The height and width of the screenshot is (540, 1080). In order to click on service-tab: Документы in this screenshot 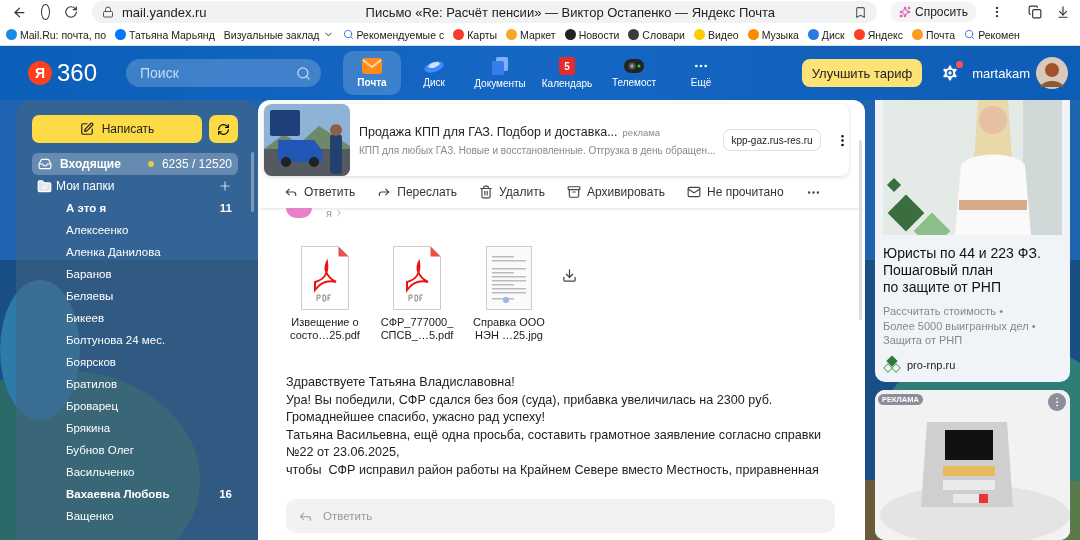, I will do `click(500, 73)`.